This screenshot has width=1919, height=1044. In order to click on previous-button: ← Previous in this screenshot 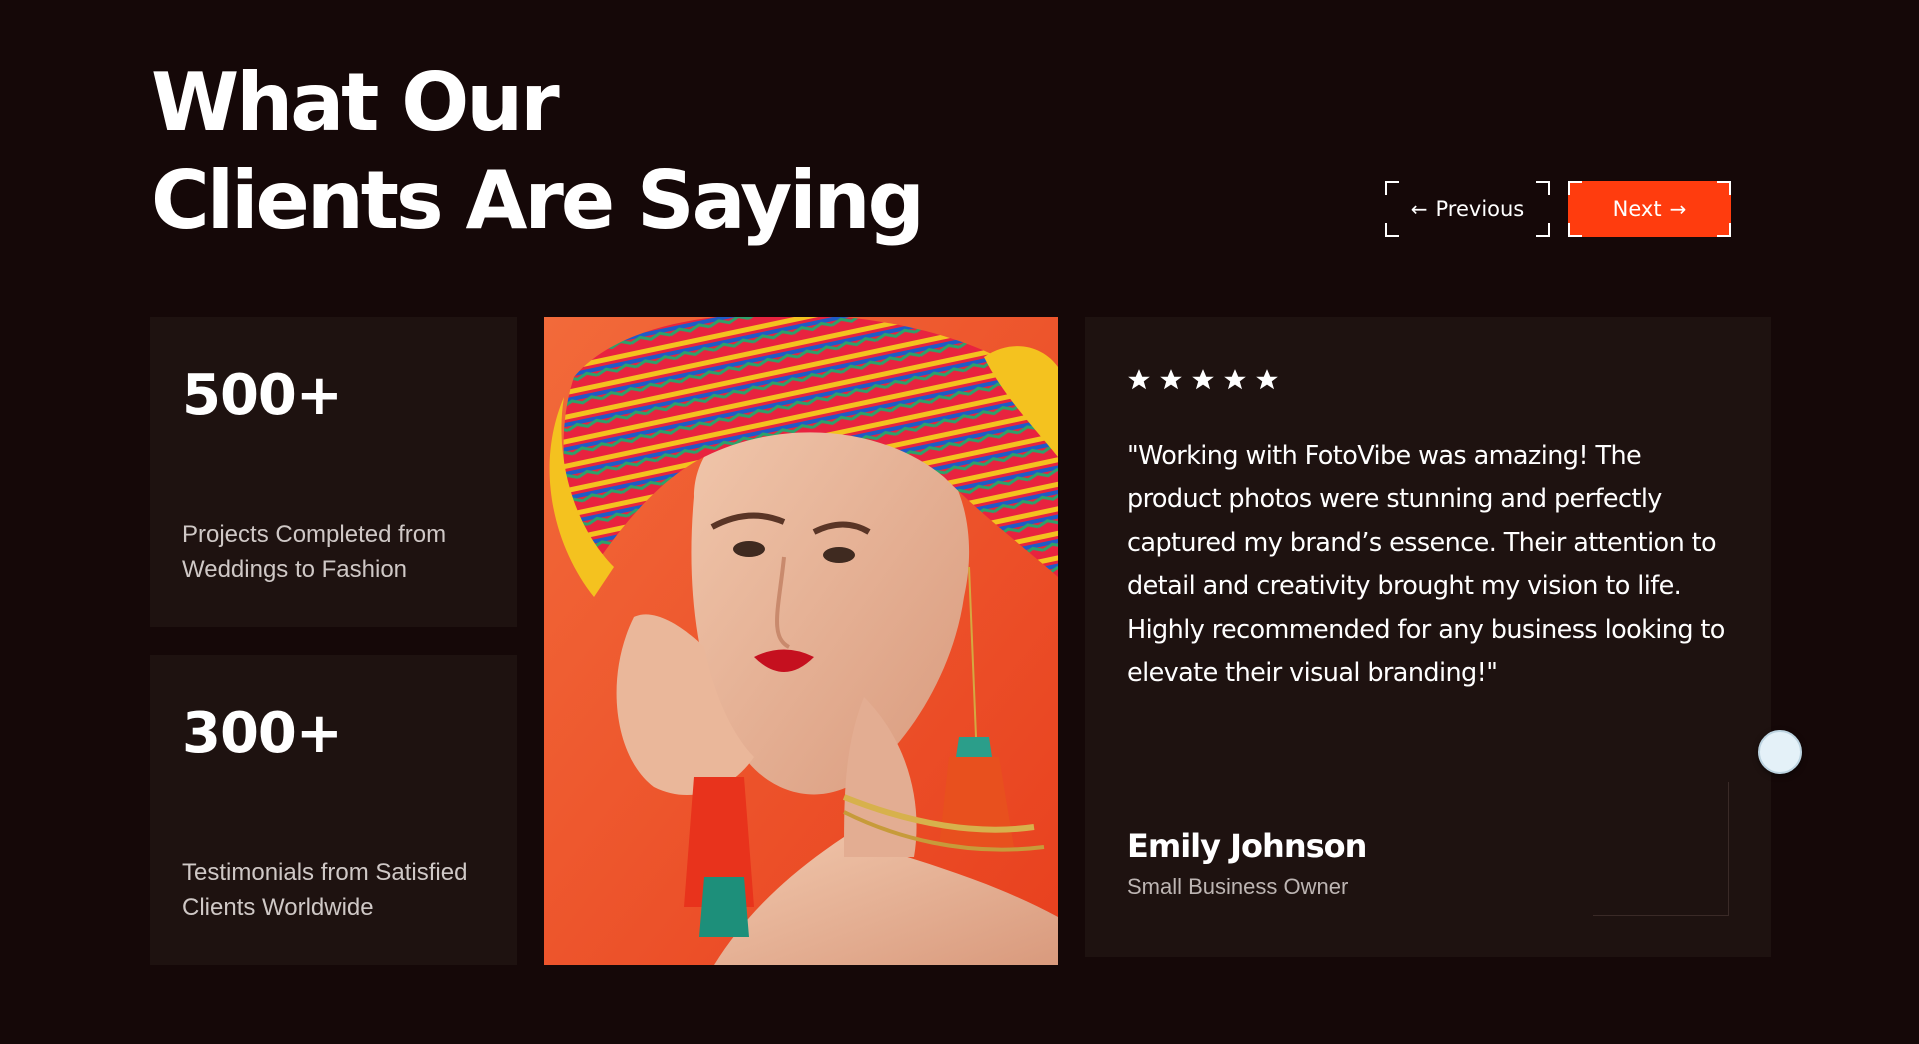, I will do `click(1467, 209)`.